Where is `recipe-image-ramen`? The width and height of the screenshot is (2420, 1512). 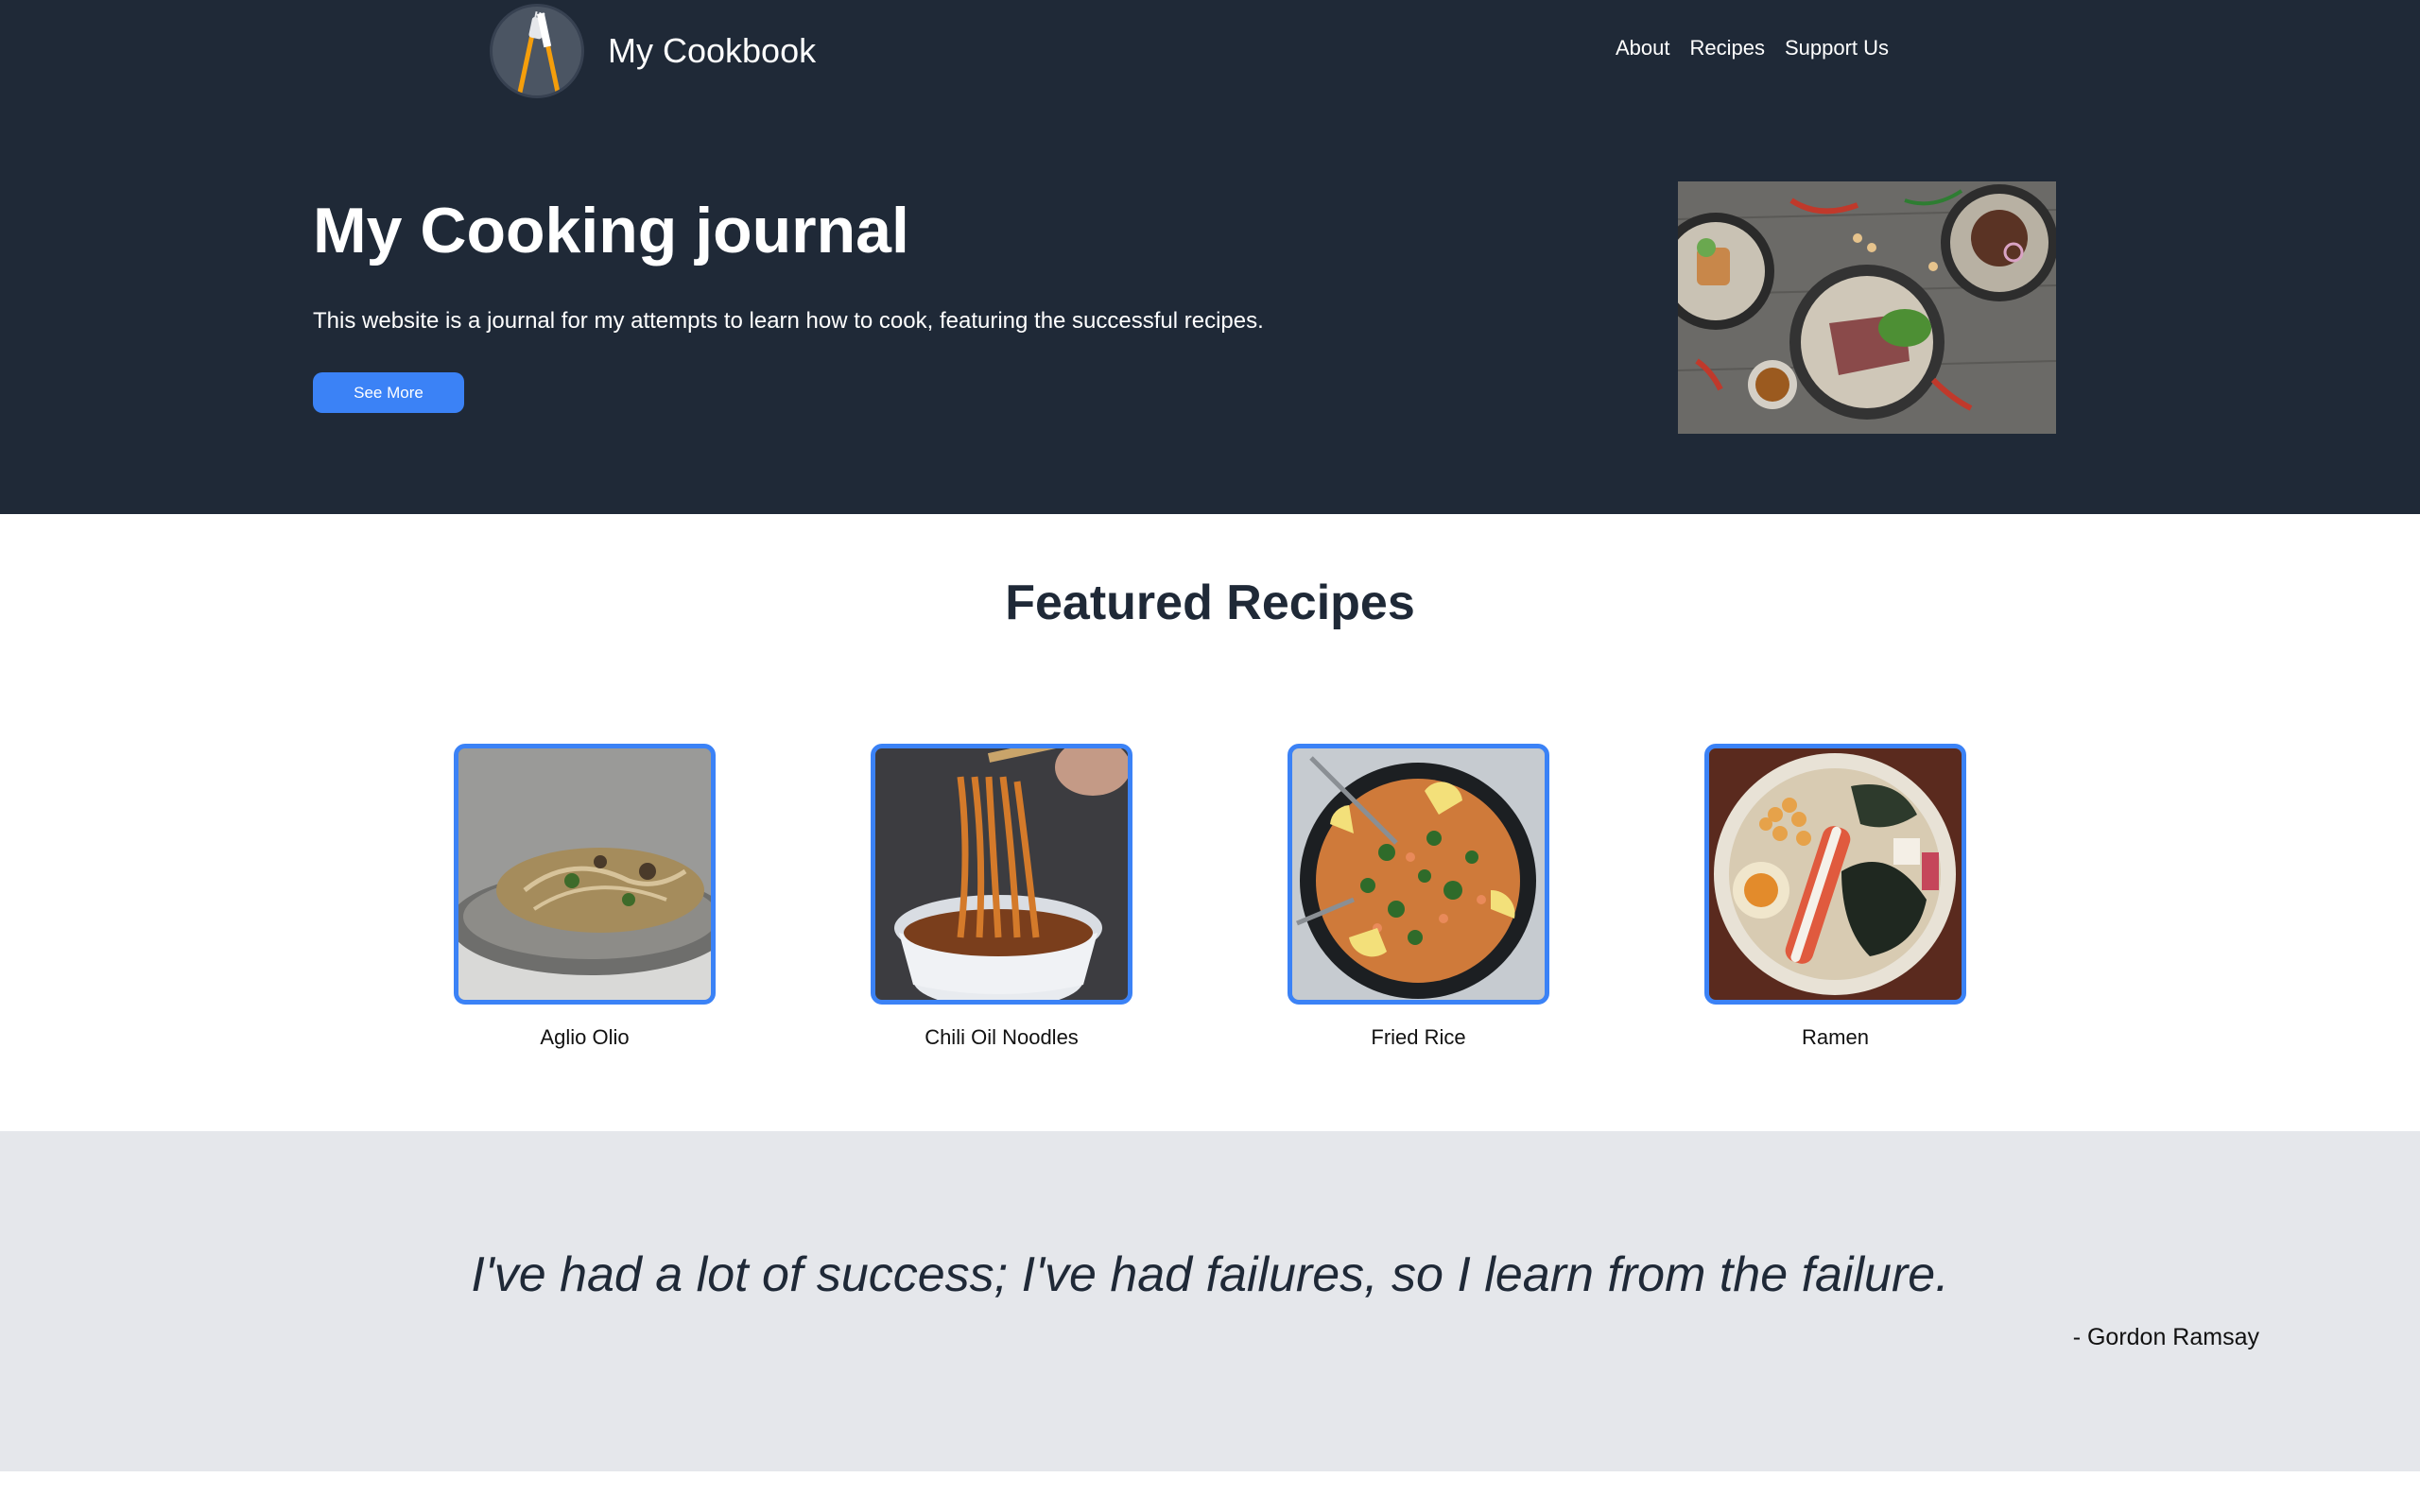 recipe-image-ramen is located at coordinates (1835, 874).